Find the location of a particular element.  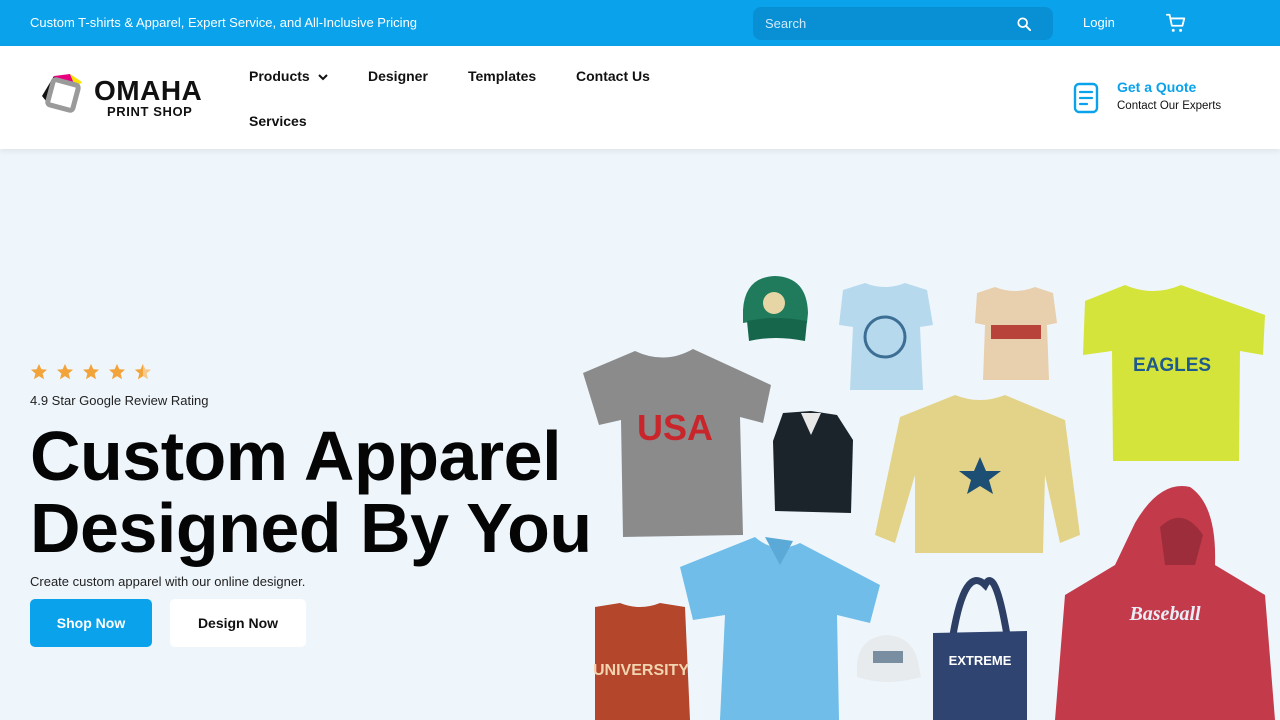

hero-title: Custom Apparel Designed By You is located at coordinates (330, 492).